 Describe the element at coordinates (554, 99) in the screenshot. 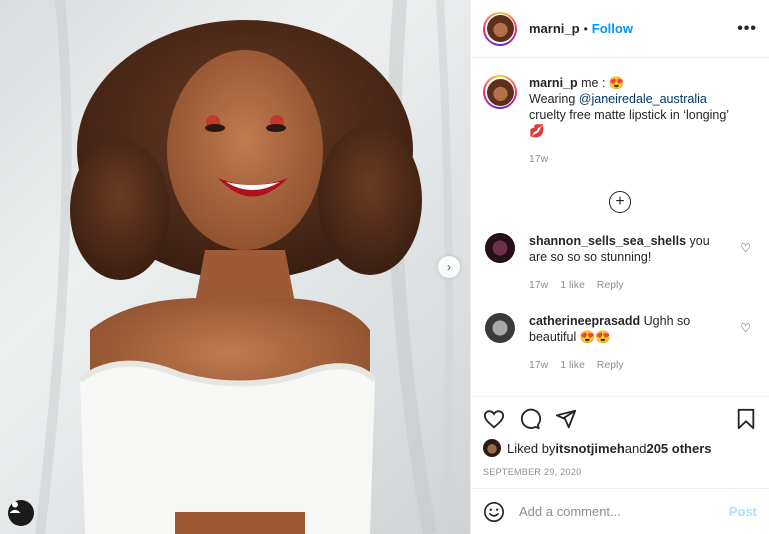

I see `caption-line2-prefix: Wearing` at that location.